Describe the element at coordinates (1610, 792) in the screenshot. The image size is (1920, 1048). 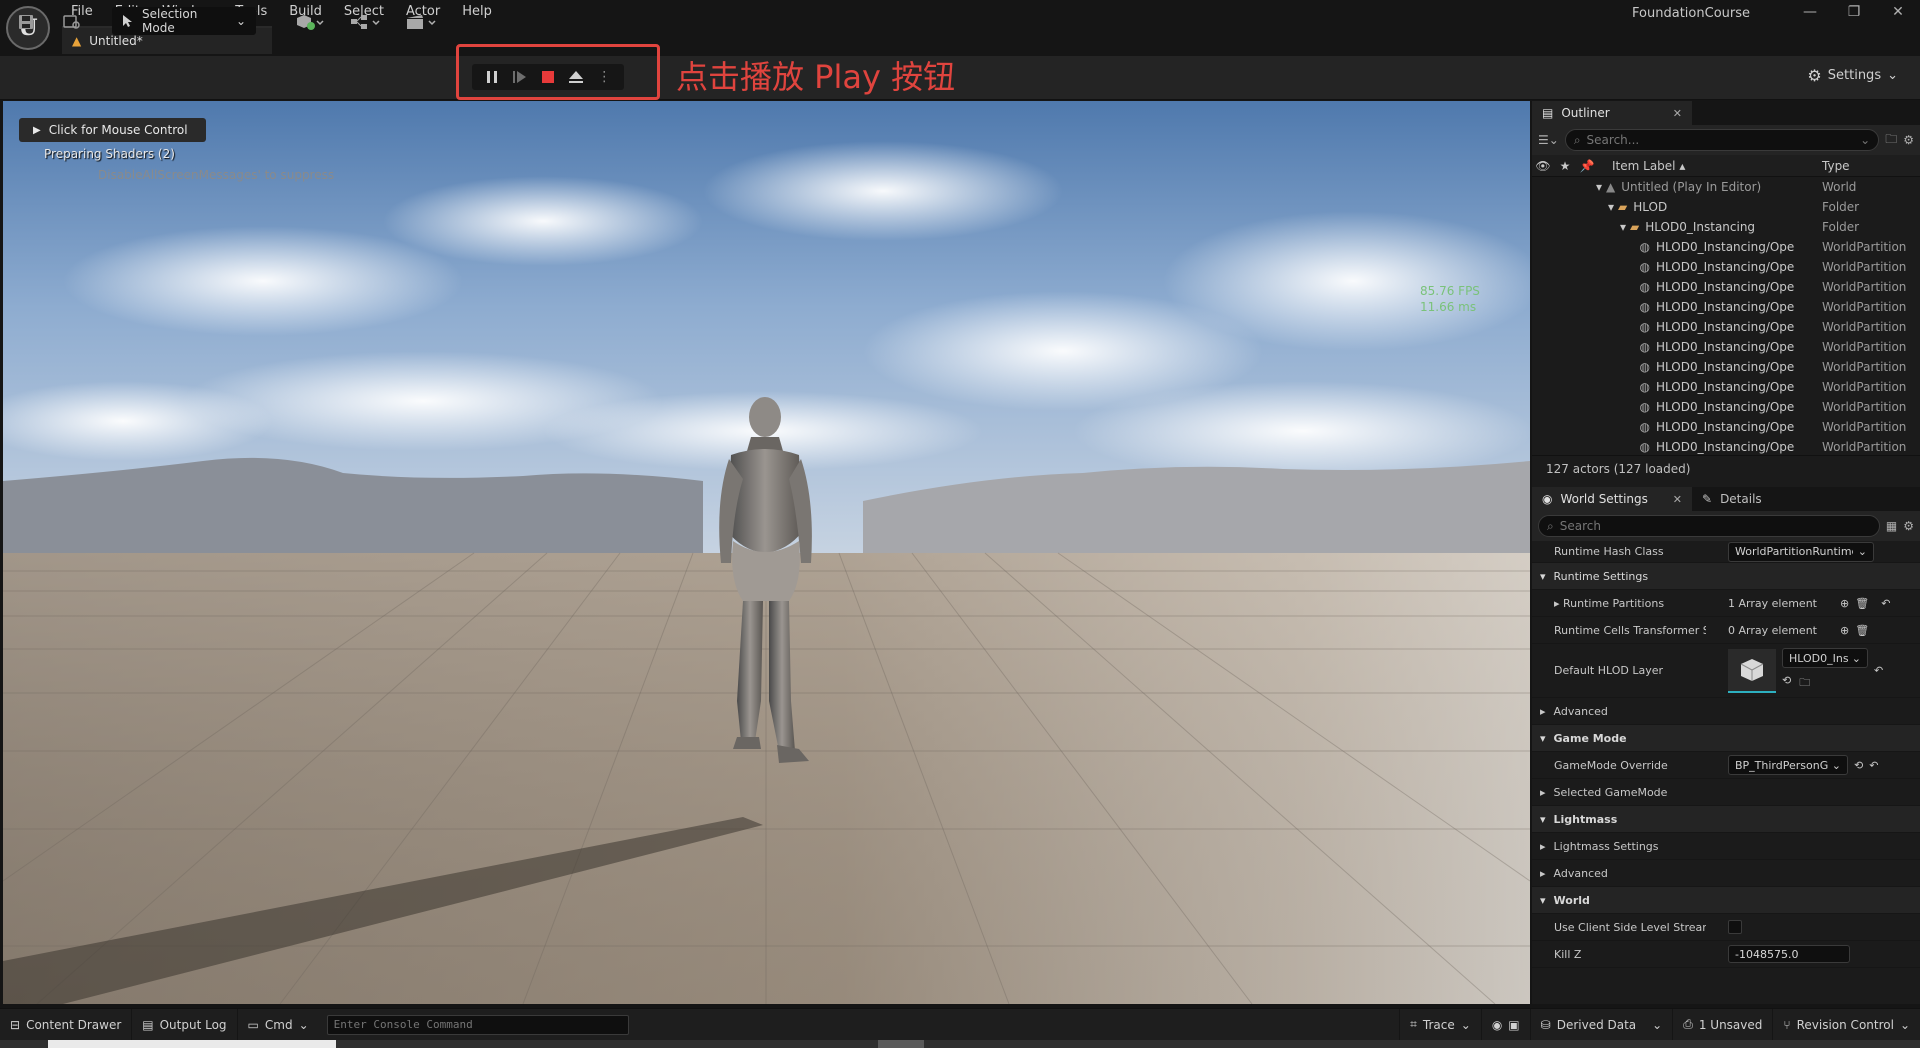
I see `group-label: Selected GameMode` at that location.